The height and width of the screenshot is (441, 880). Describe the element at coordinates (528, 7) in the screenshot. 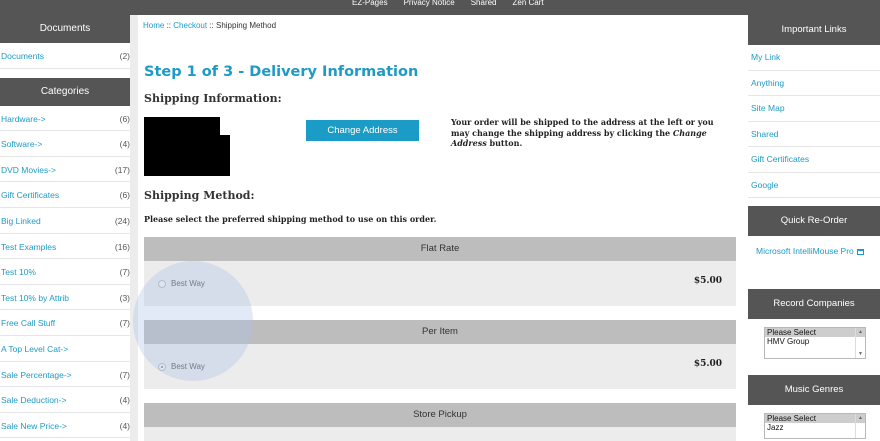

I see `top-nav-link-zencart: Zen Cart` at that location.